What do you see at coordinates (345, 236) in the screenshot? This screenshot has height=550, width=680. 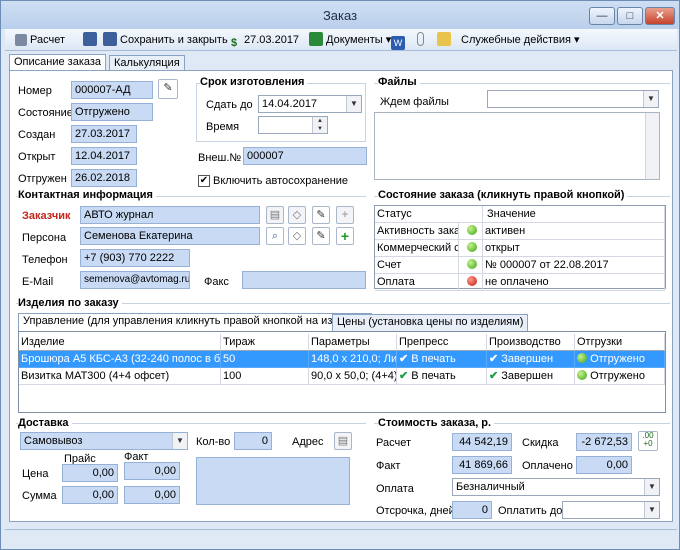 I see `person-add-button: +` at bounding box center [345, 236].